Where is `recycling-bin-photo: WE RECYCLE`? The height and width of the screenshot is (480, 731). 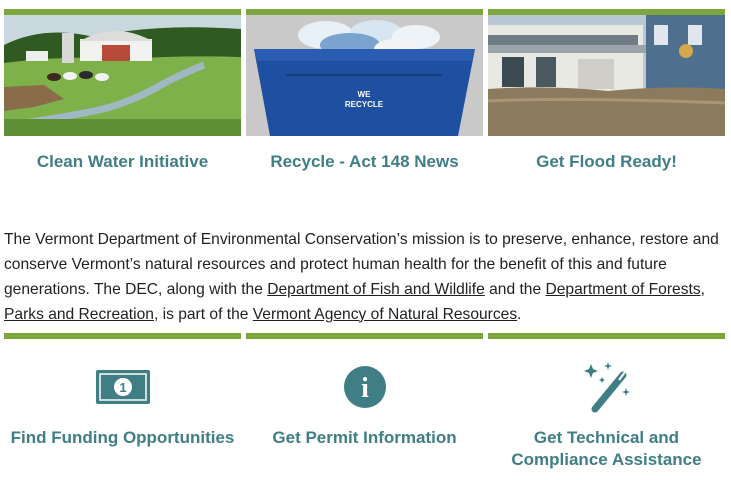
recycling-bin-photo: WE RECYCLE is located at coordinates (364, 75).